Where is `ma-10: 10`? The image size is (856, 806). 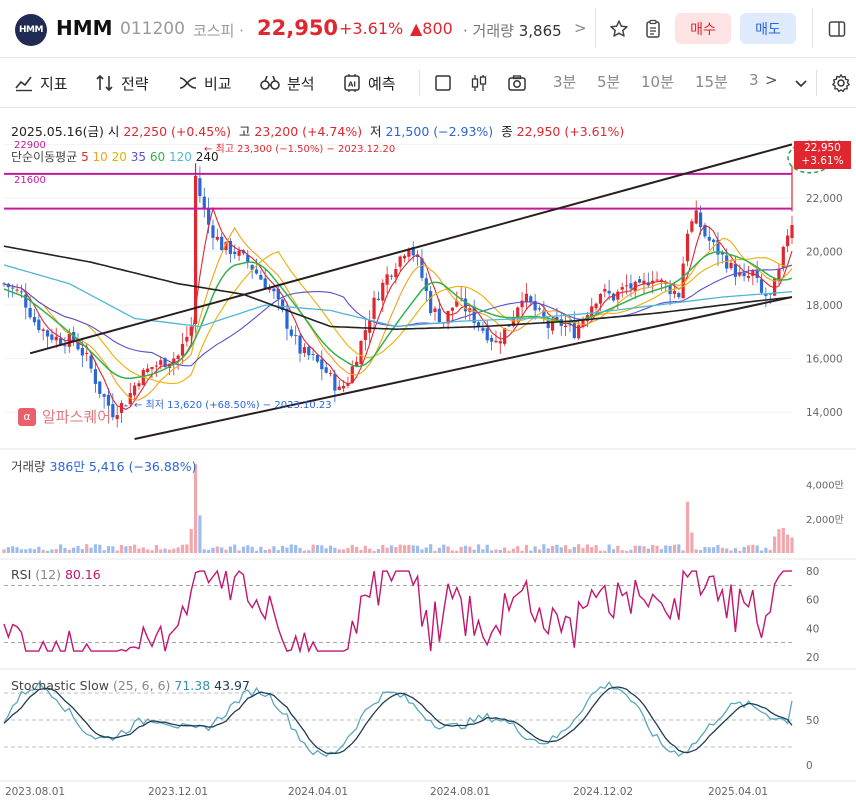
ma-10: 10 is located at coordinates (100, 157).